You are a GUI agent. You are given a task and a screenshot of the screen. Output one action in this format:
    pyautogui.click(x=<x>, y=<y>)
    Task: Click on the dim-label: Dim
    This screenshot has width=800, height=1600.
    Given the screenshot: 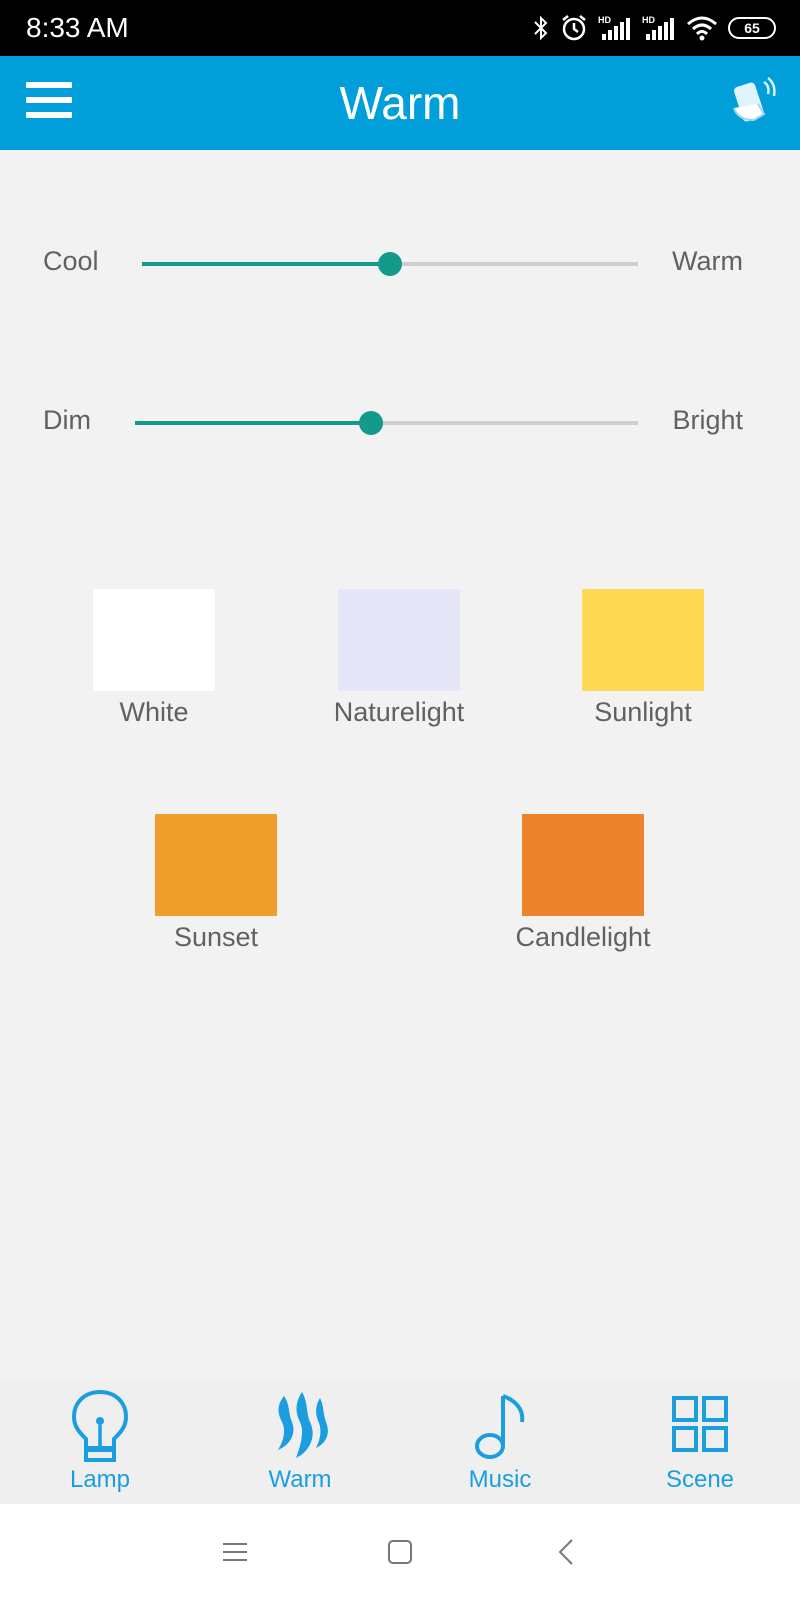 What is the action you would take?
    pyautogui.click(x=67, y=420)
    